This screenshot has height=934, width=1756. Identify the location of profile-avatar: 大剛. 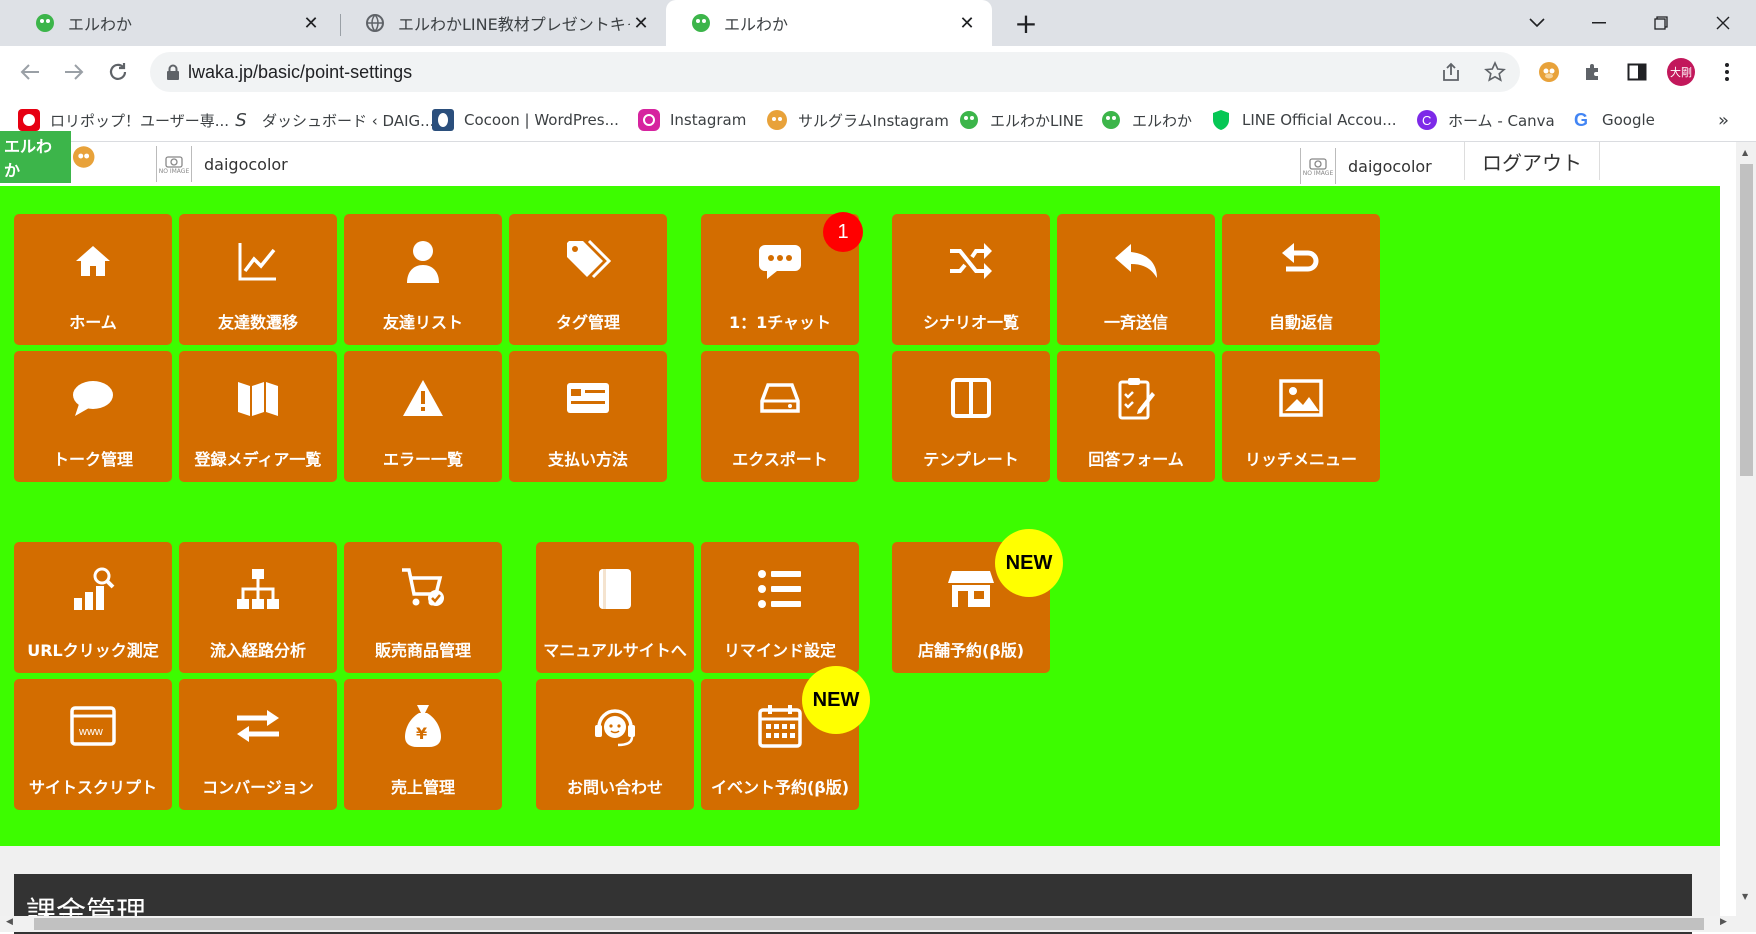
(1681, 72).